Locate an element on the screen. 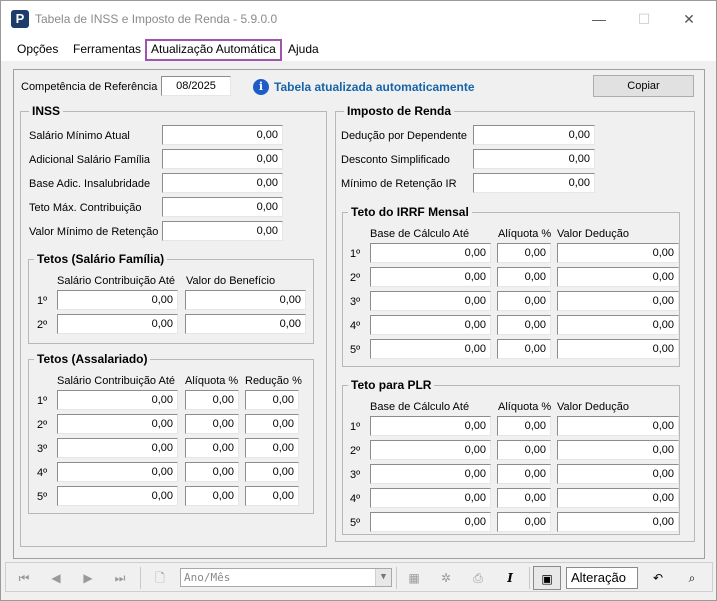  last-record-icon: ⏭ is located at coordinates (120, 578).